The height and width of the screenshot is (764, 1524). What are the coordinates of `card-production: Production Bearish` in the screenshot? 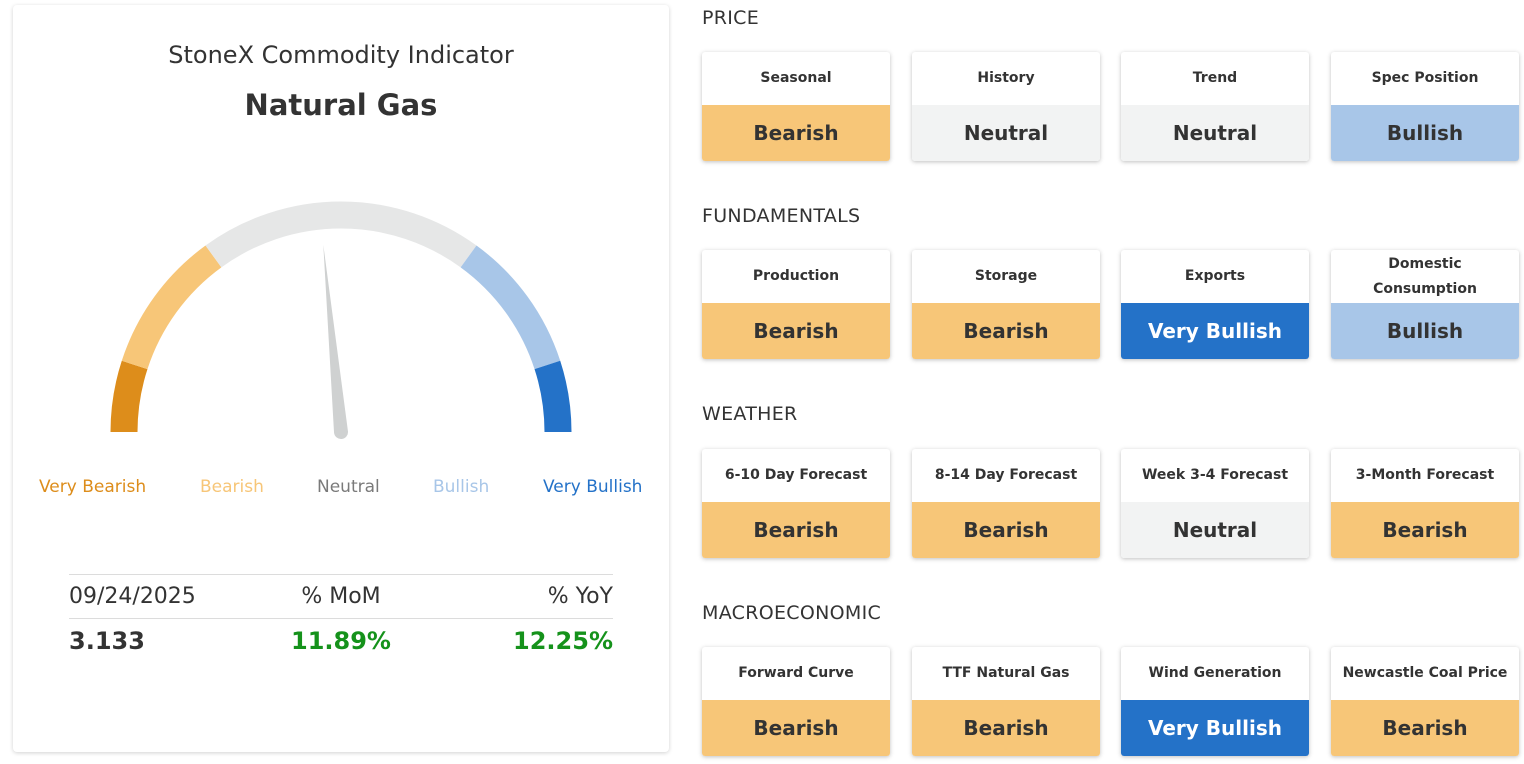 It's located at (796, 304).